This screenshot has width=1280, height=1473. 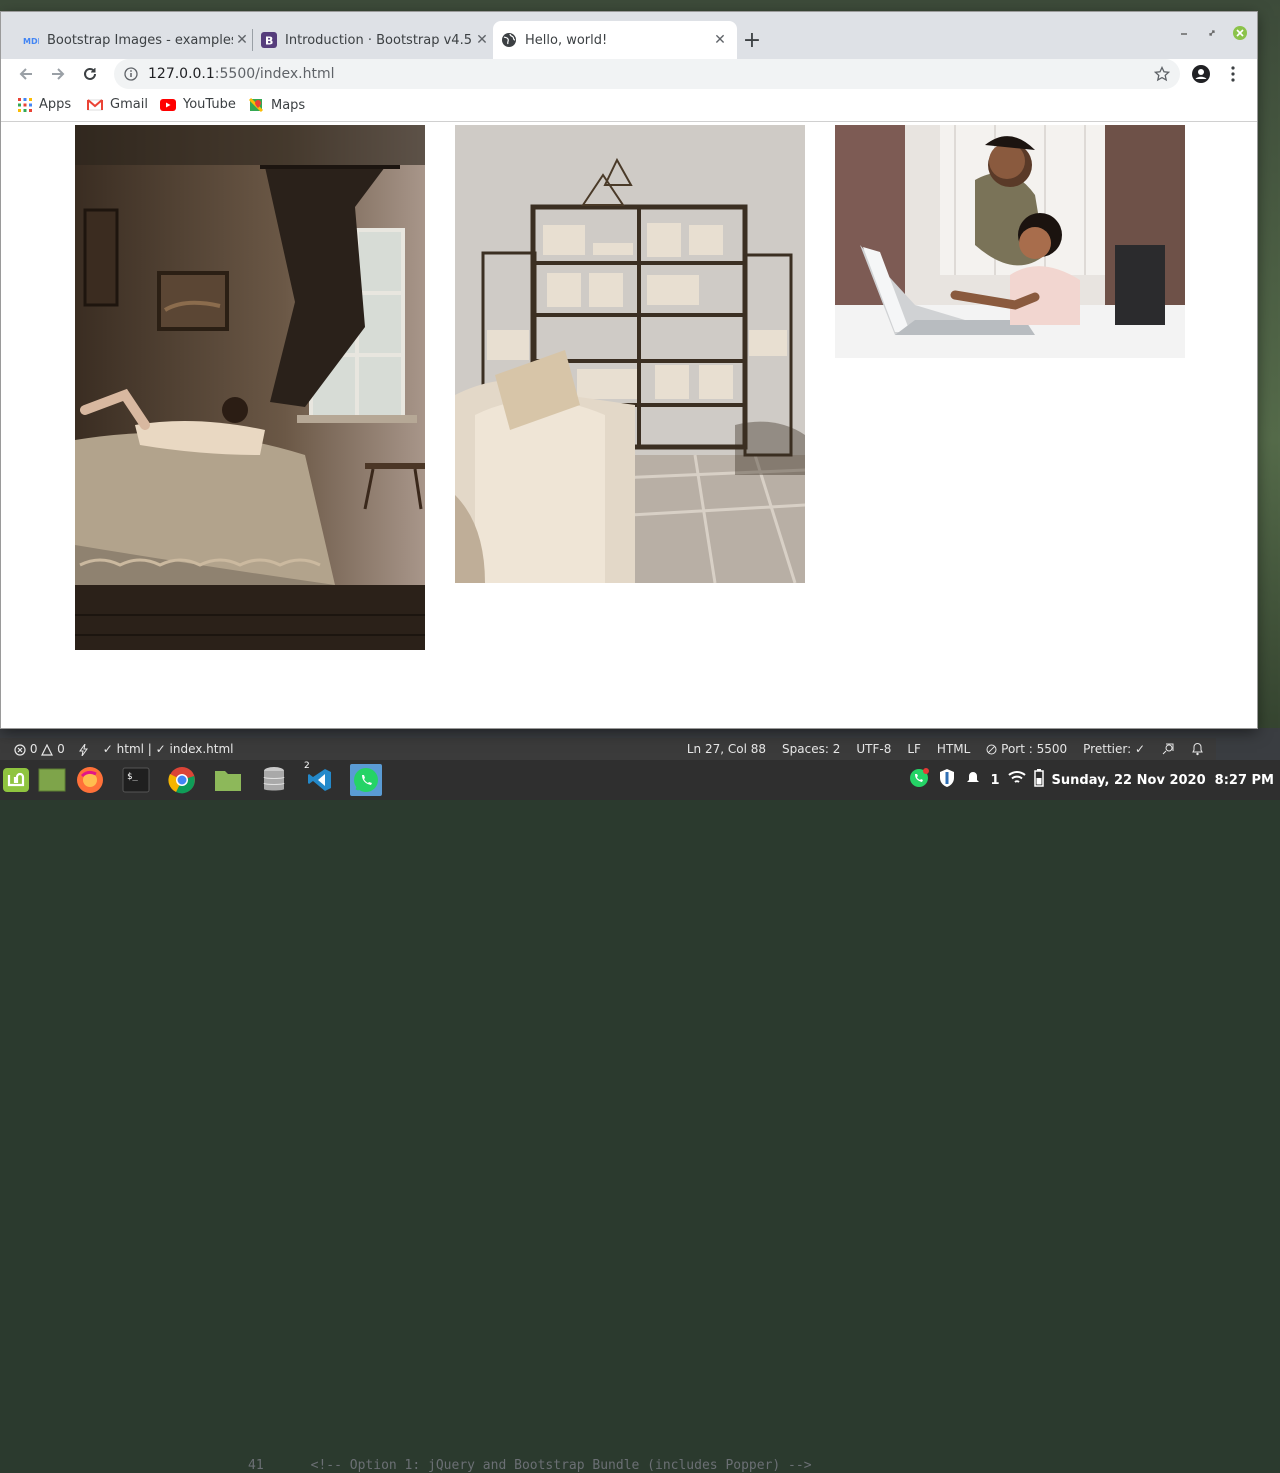 What do you see at coordinates (1163, 780) in the screenshot?
I see `clock: Sunday, 22 Nov 2020 8:27 PM` at bounding box center [1163, 780].